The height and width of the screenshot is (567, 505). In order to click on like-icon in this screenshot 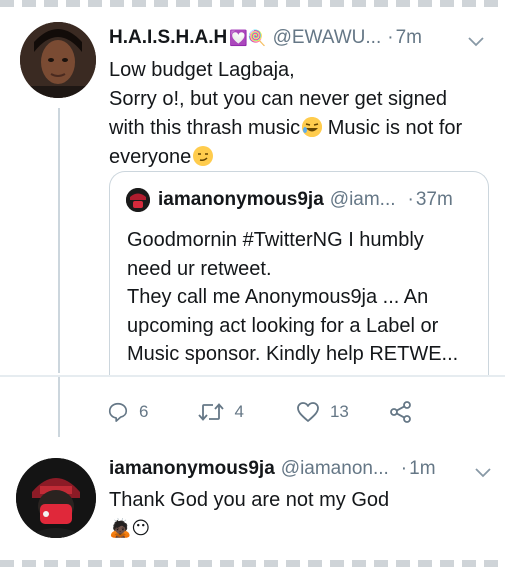, I will do `click(308, 412)`.